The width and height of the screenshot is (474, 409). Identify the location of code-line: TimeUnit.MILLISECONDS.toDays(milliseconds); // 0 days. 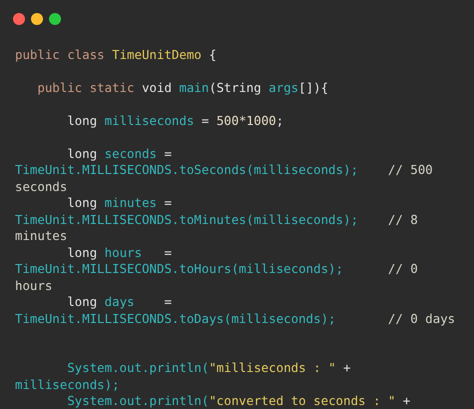
(235, 318).